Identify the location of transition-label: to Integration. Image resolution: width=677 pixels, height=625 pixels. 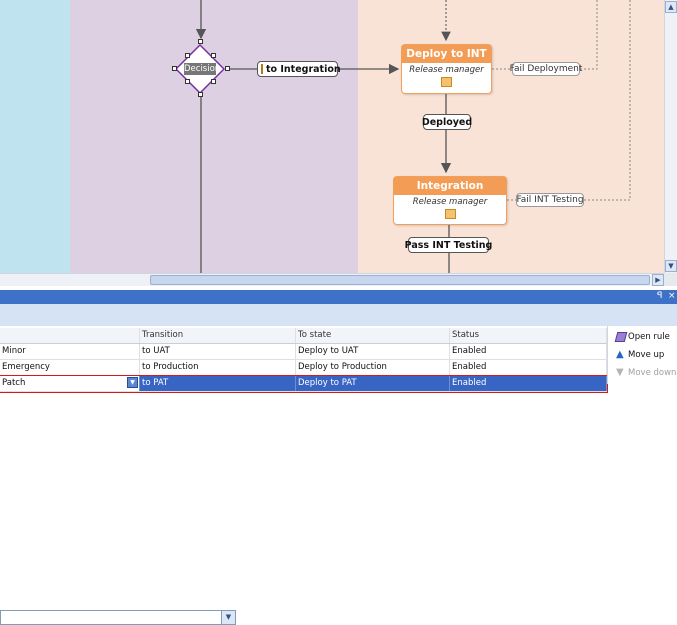
(303, 69).